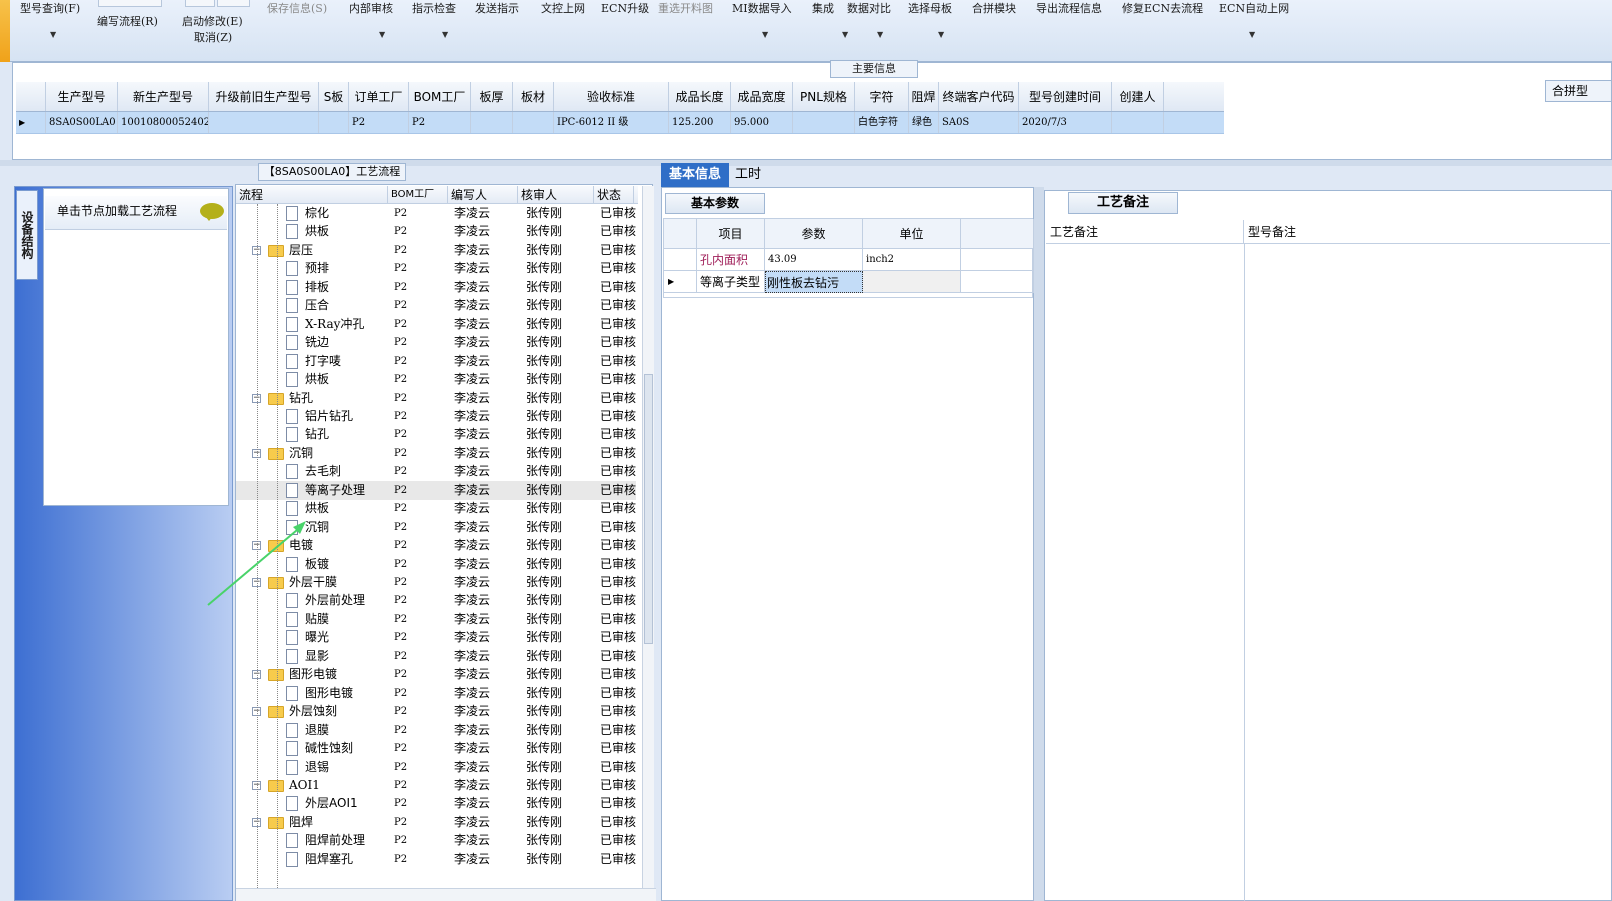  What do you see at coordinates (685, 8) in the screenshot?
I see `toolbar-button: 重选开料图` at bounding box center [685, 8].